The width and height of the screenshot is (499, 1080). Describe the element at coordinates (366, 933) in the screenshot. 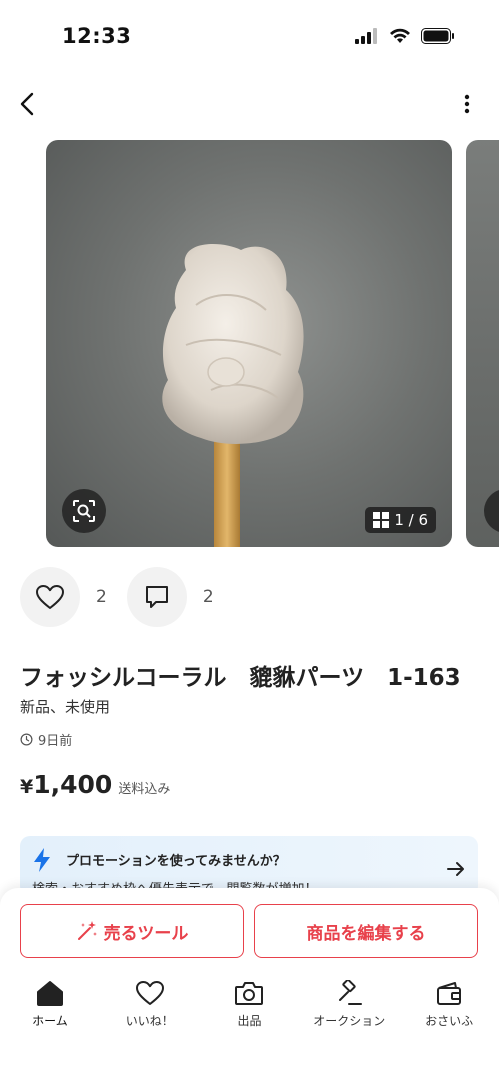

I see `edit-item-label: 商品を編集する` at that location.